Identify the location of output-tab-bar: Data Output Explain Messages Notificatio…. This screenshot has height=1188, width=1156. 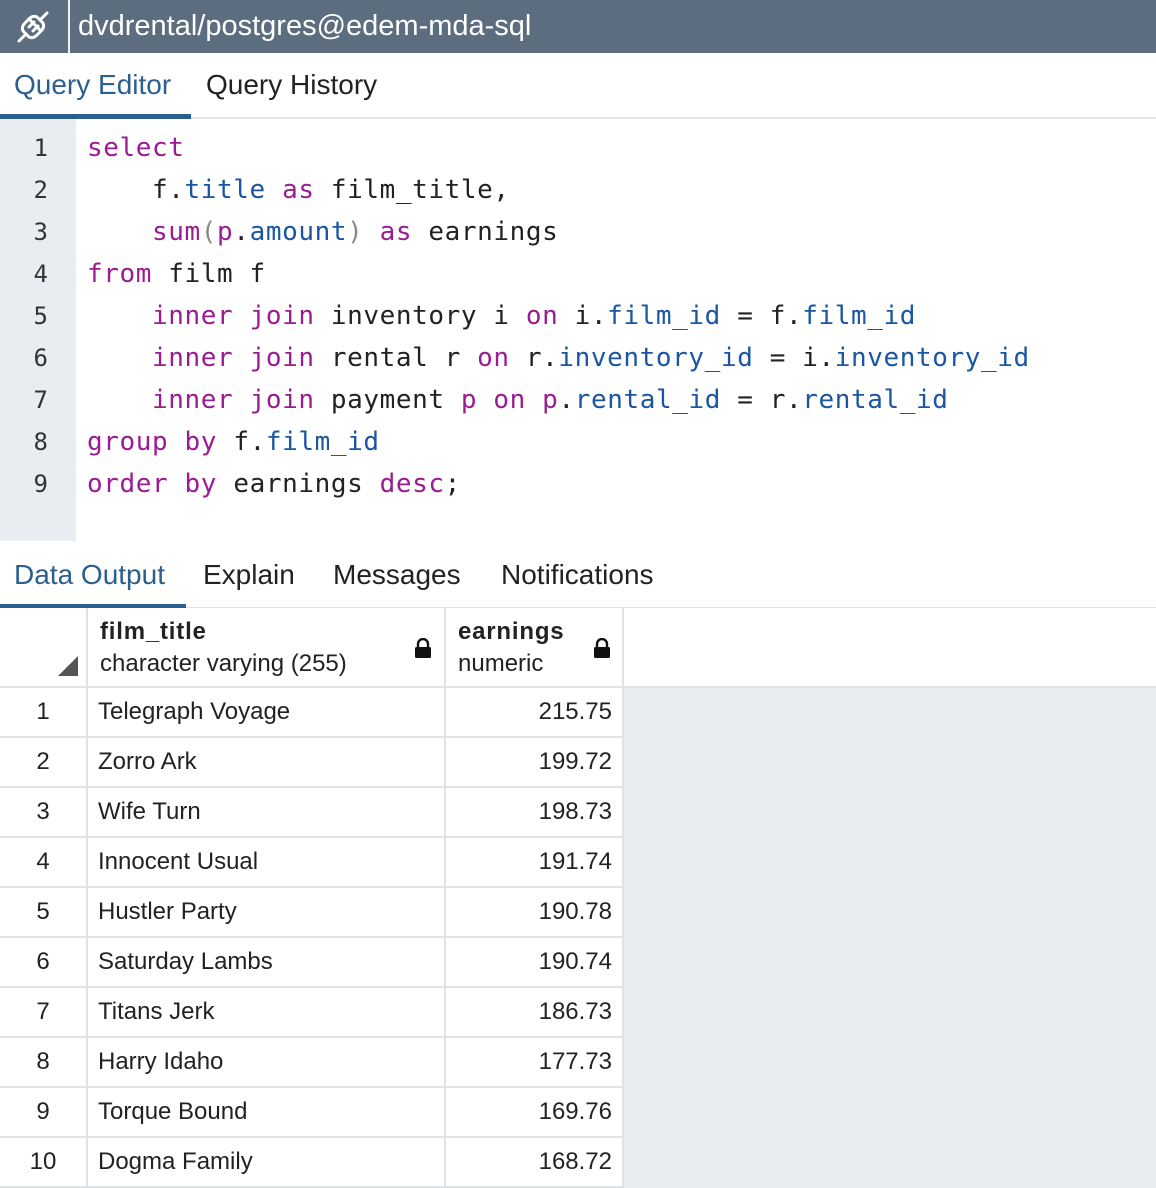
(578, 576).